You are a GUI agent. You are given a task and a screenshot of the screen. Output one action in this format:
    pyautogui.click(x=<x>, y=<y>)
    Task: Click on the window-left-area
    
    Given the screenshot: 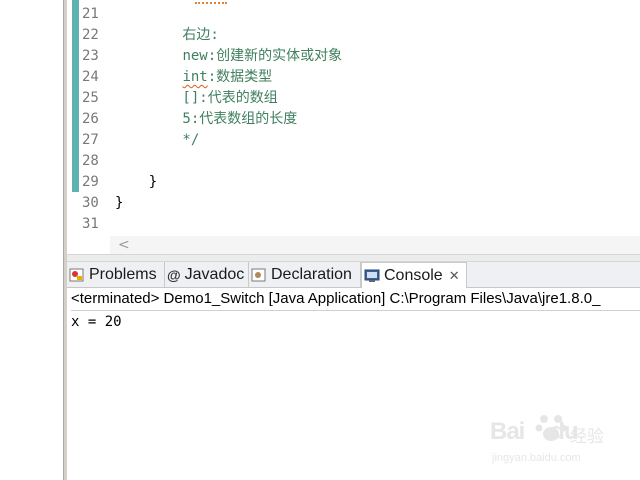 What is the action you would take?
    pyautogui.click(x=31, y=240)
    